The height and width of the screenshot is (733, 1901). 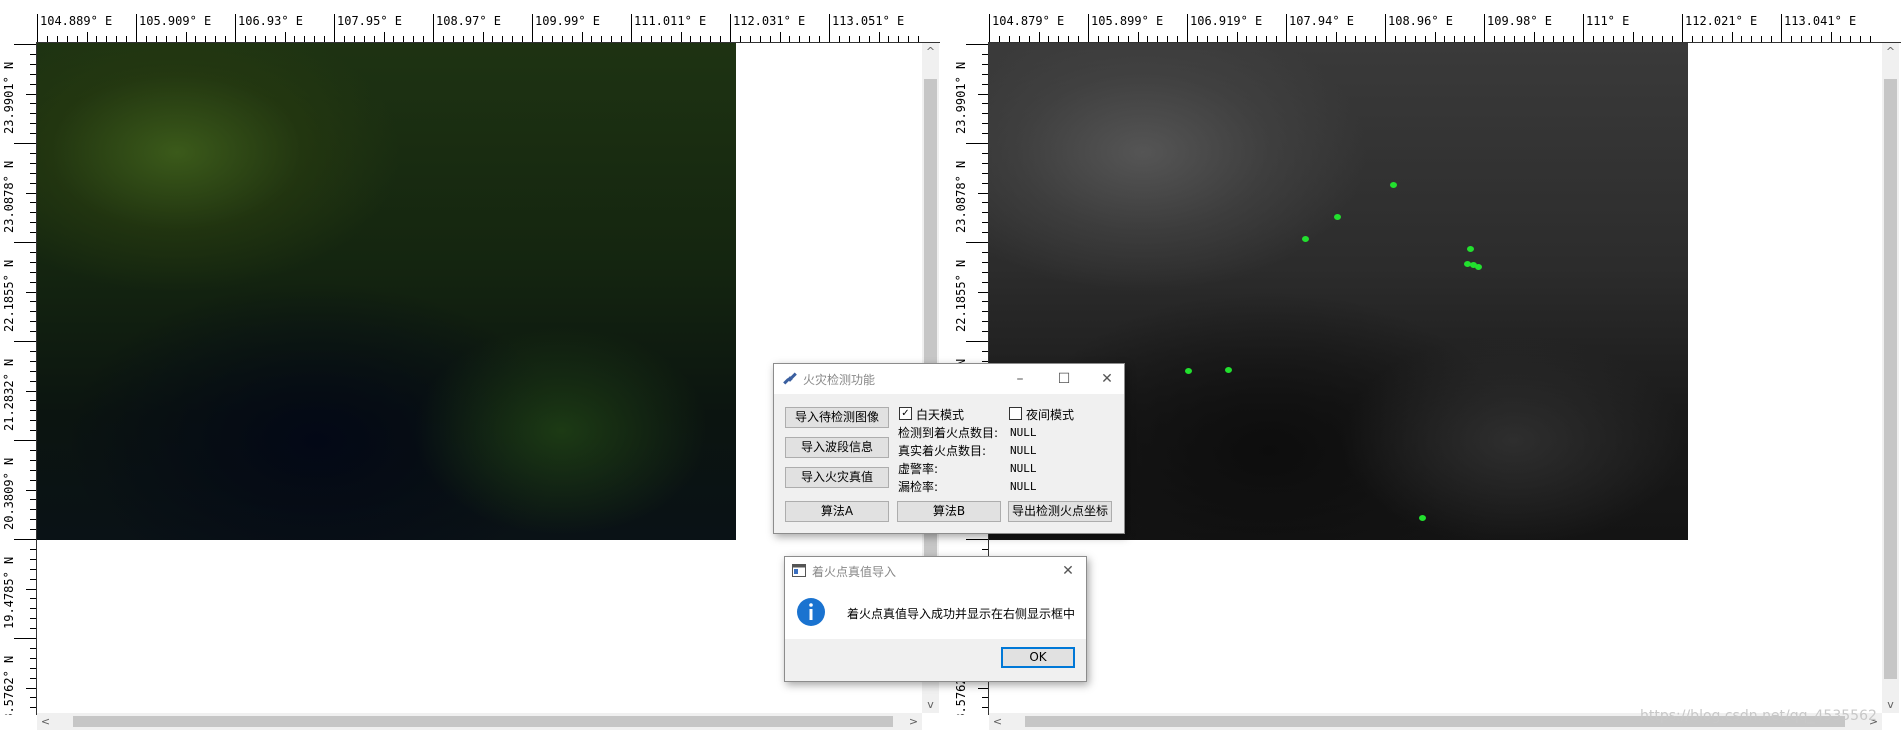 I want to click on fire-dialog-title: 火灾检测功能, so click(x=839, y=380).